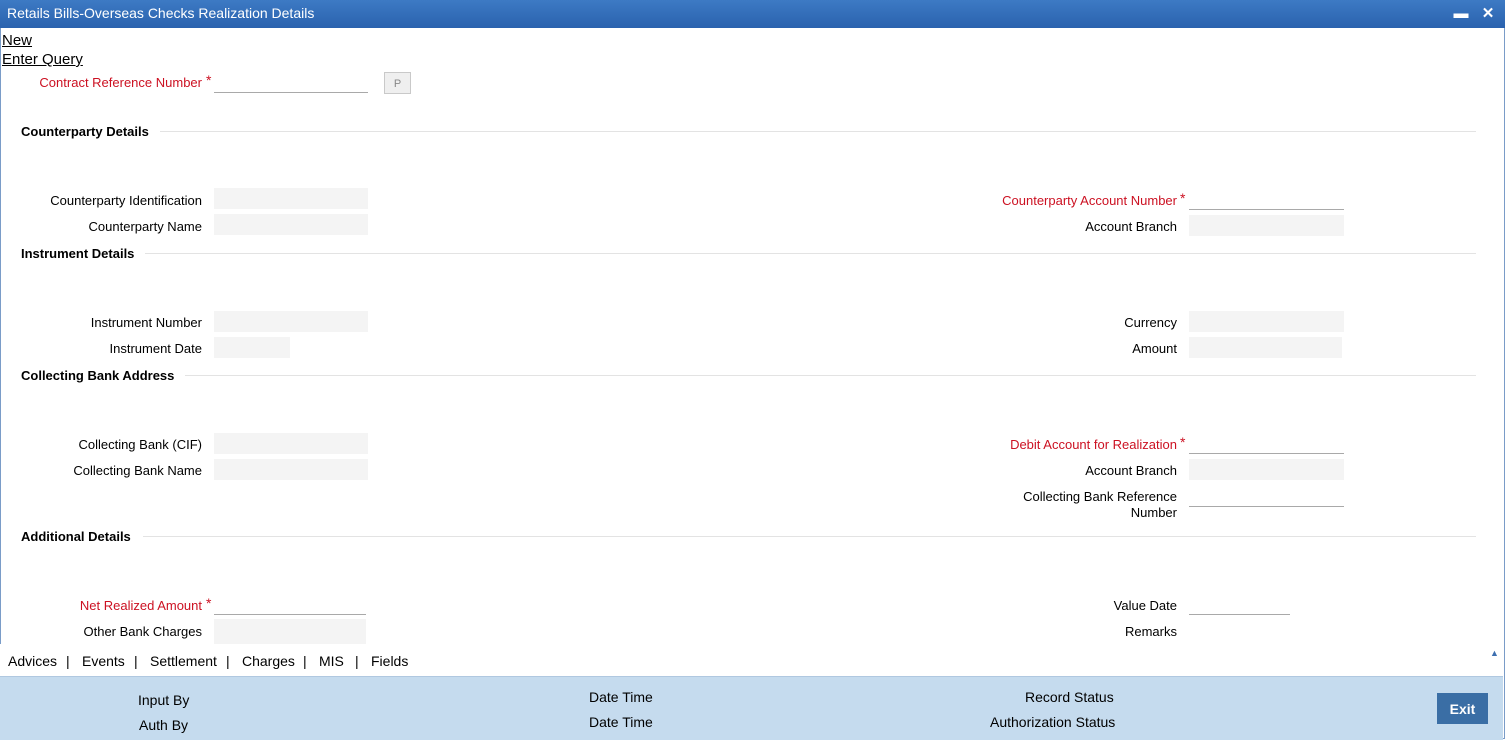 The image size is (1505, 740). I want to click on net-realized-amount-input, so click(290, 604).